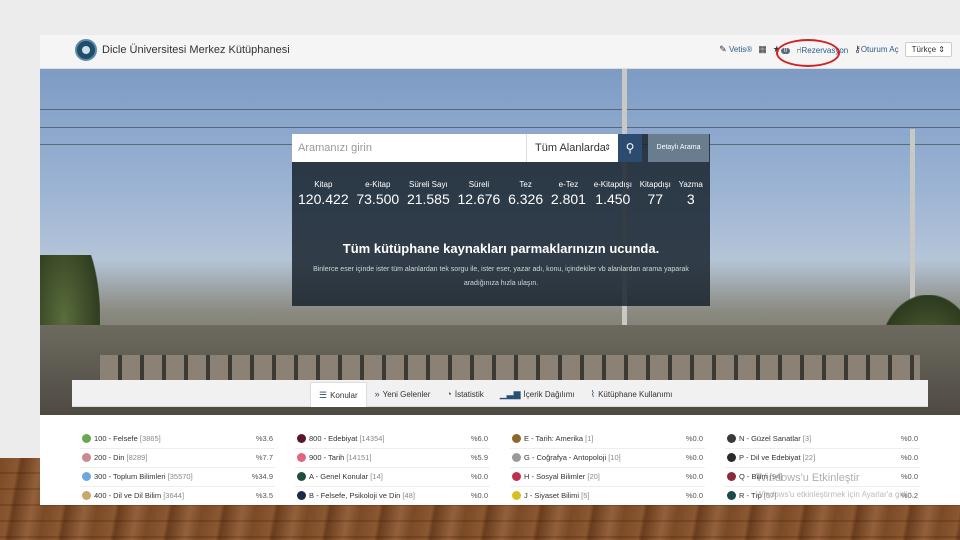 The image size is (960, 540). I want to click on stat-item: e-Kitapdışı 1.450, so click(613, 193).